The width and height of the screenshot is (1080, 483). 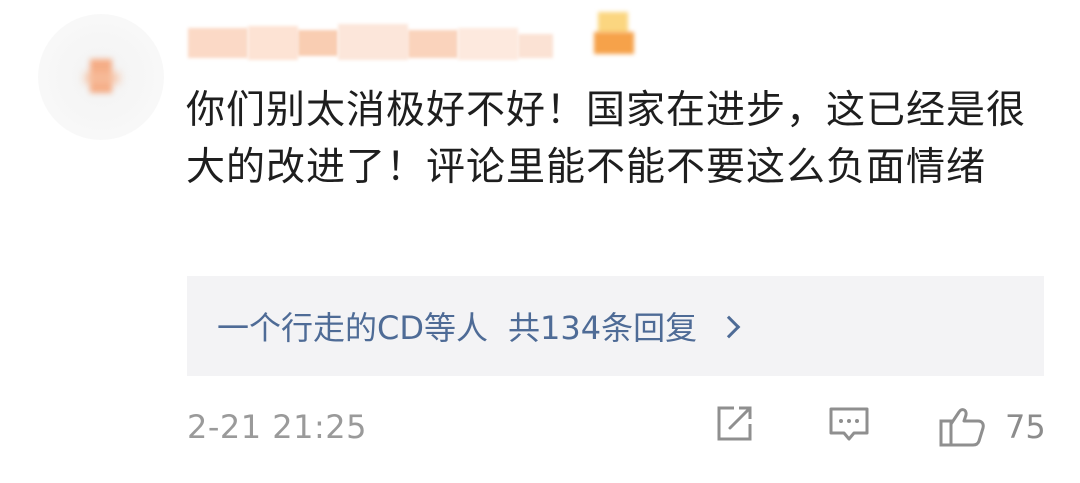 I want to click on avatar, so click(x=101, y=77).